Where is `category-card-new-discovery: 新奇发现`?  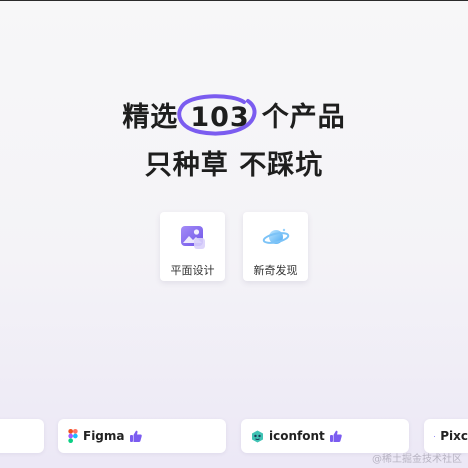
category-card-new-discovery: 新奇发现 is located at coordinates (275, 246).